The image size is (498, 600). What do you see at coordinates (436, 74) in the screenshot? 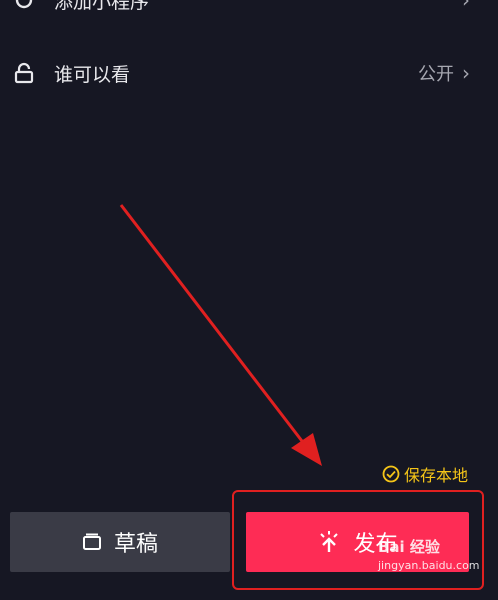
I see `privacy-value: 公开` at bounding box center [436, 74].